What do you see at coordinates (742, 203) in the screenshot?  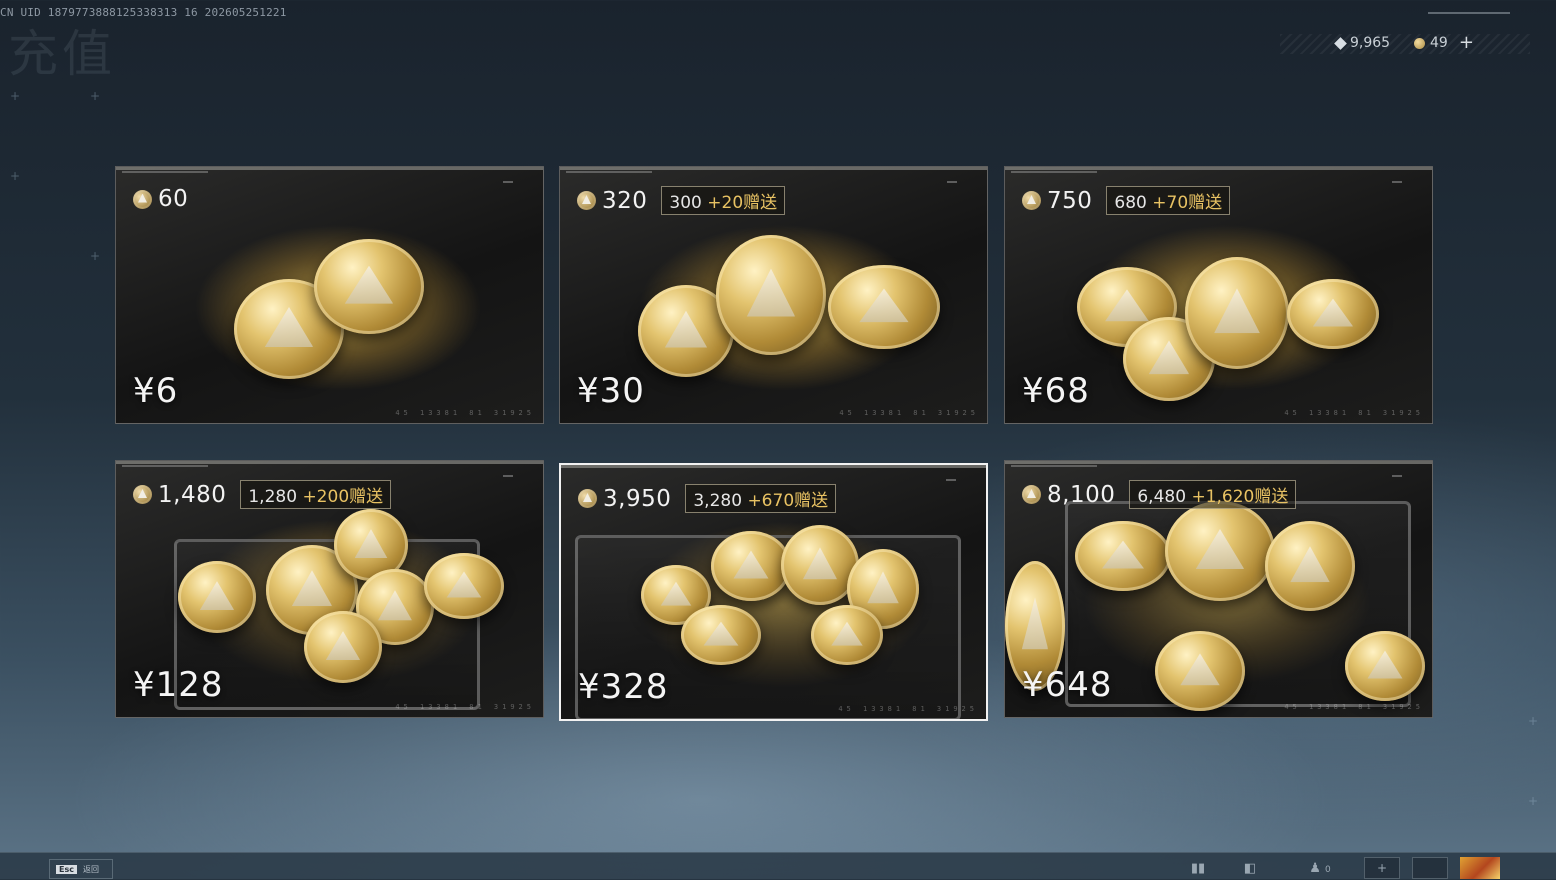 I see `bonus-gift: +20赠送` at bounding box center [742, 203].